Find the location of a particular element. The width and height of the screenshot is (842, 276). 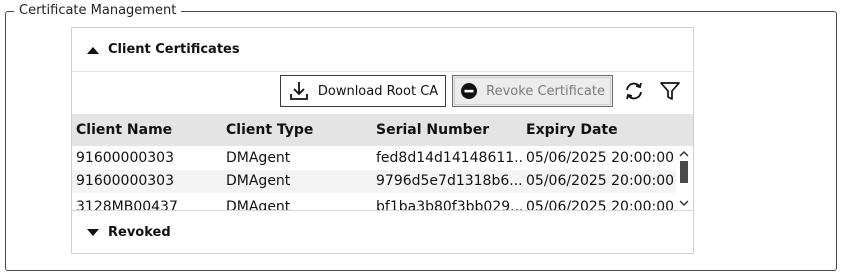

collapse-triangle-icon is located at coordinates (93, 50).